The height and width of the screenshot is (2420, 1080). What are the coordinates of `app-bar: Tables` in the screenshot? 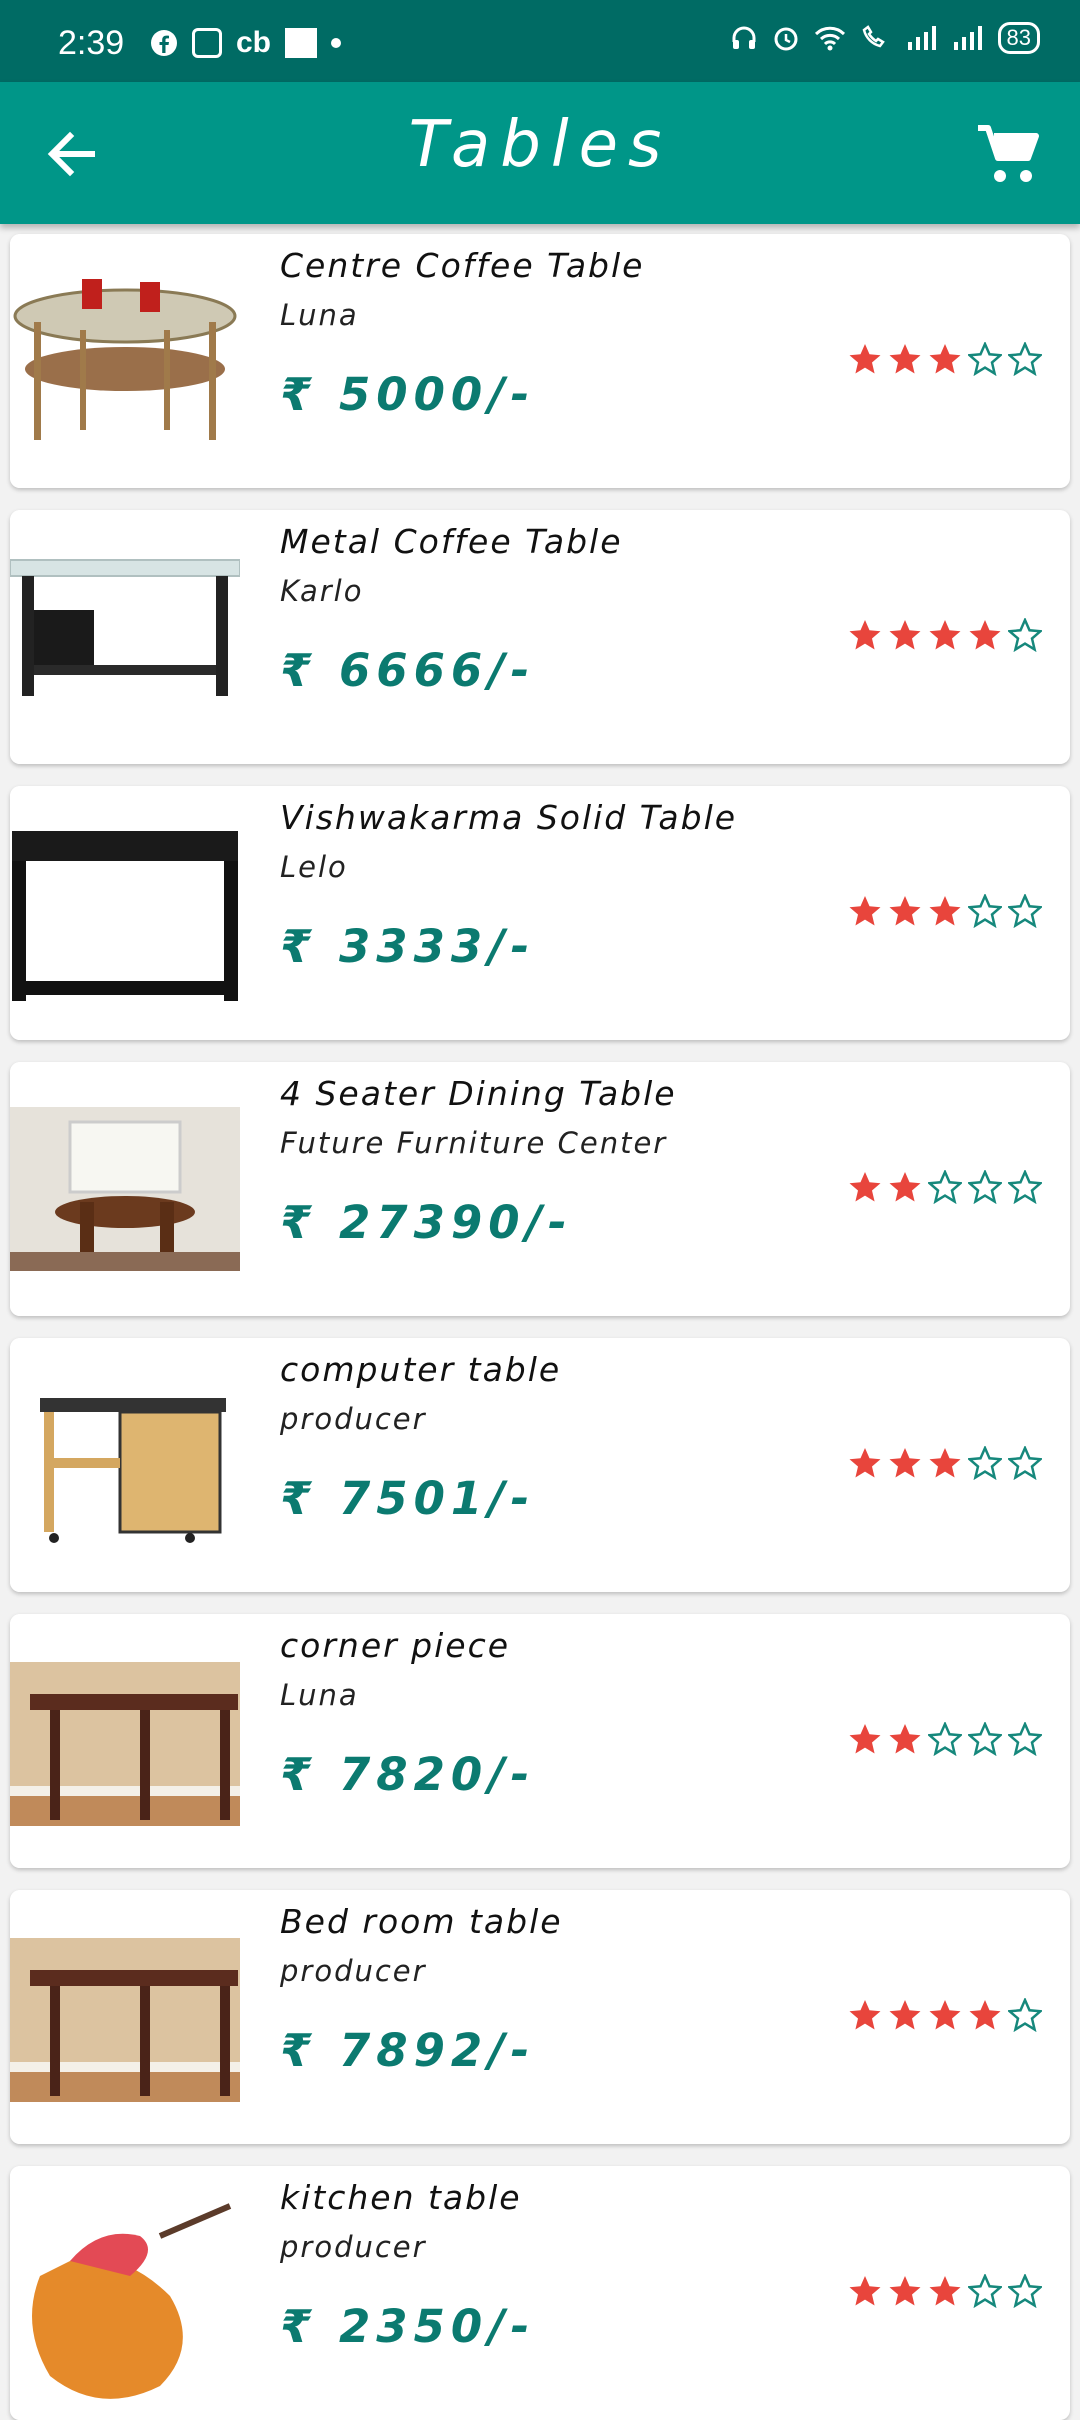 It's located at (540, 153).